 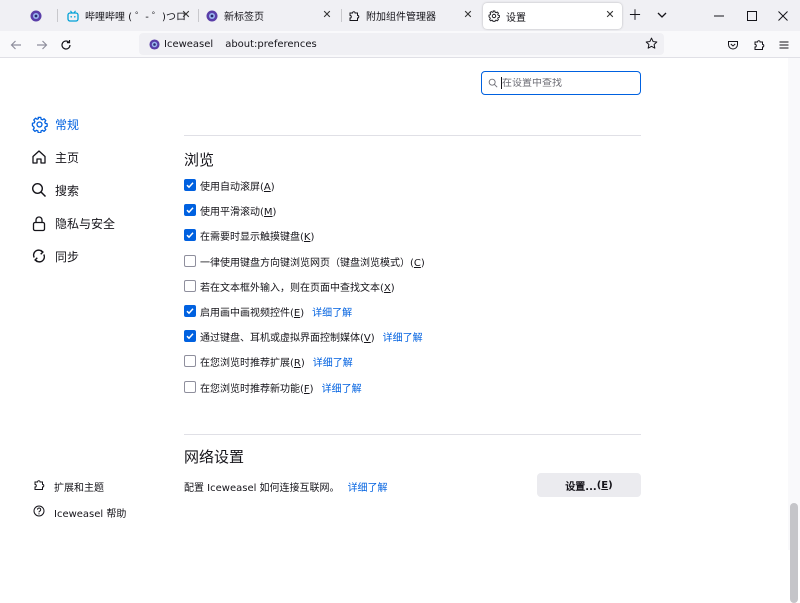 What do you see at coordinates (794, 330) in the screenshot?
I see `scrollbar` at bounding box center [794, 330].